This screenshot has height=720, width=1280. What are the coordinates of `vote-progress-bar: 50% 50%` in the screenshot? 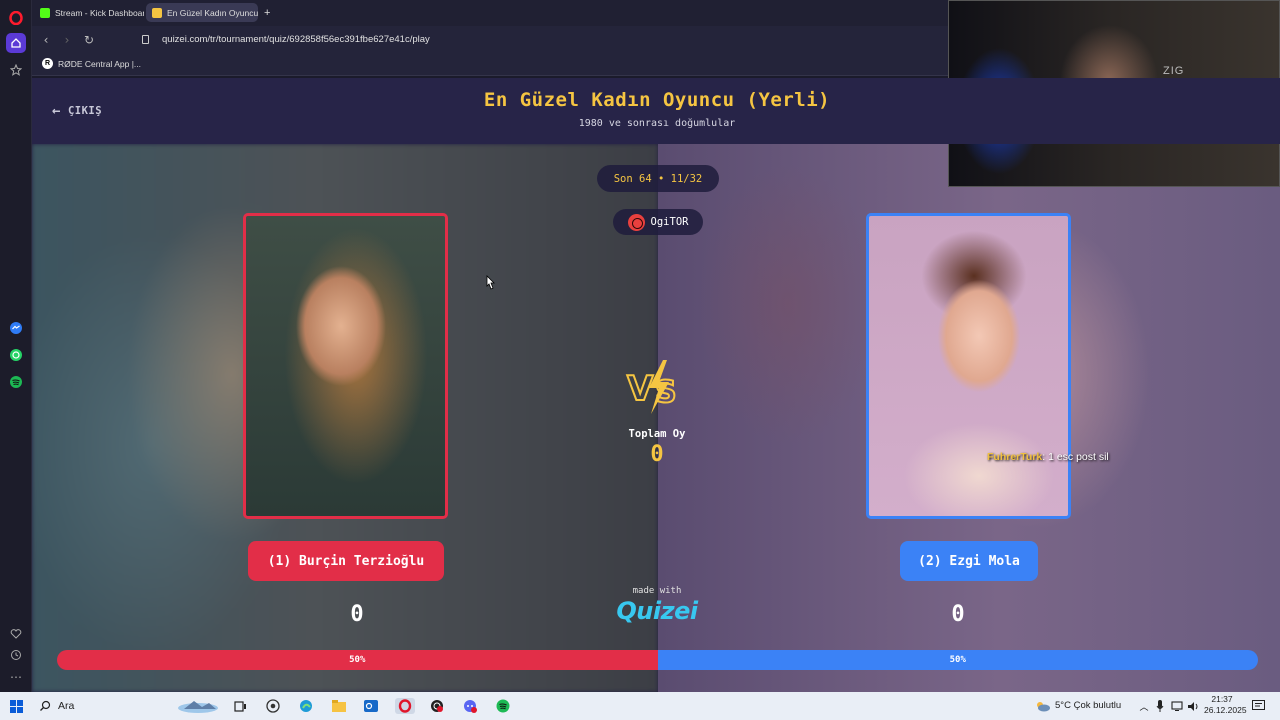 It's located at (657, 660).